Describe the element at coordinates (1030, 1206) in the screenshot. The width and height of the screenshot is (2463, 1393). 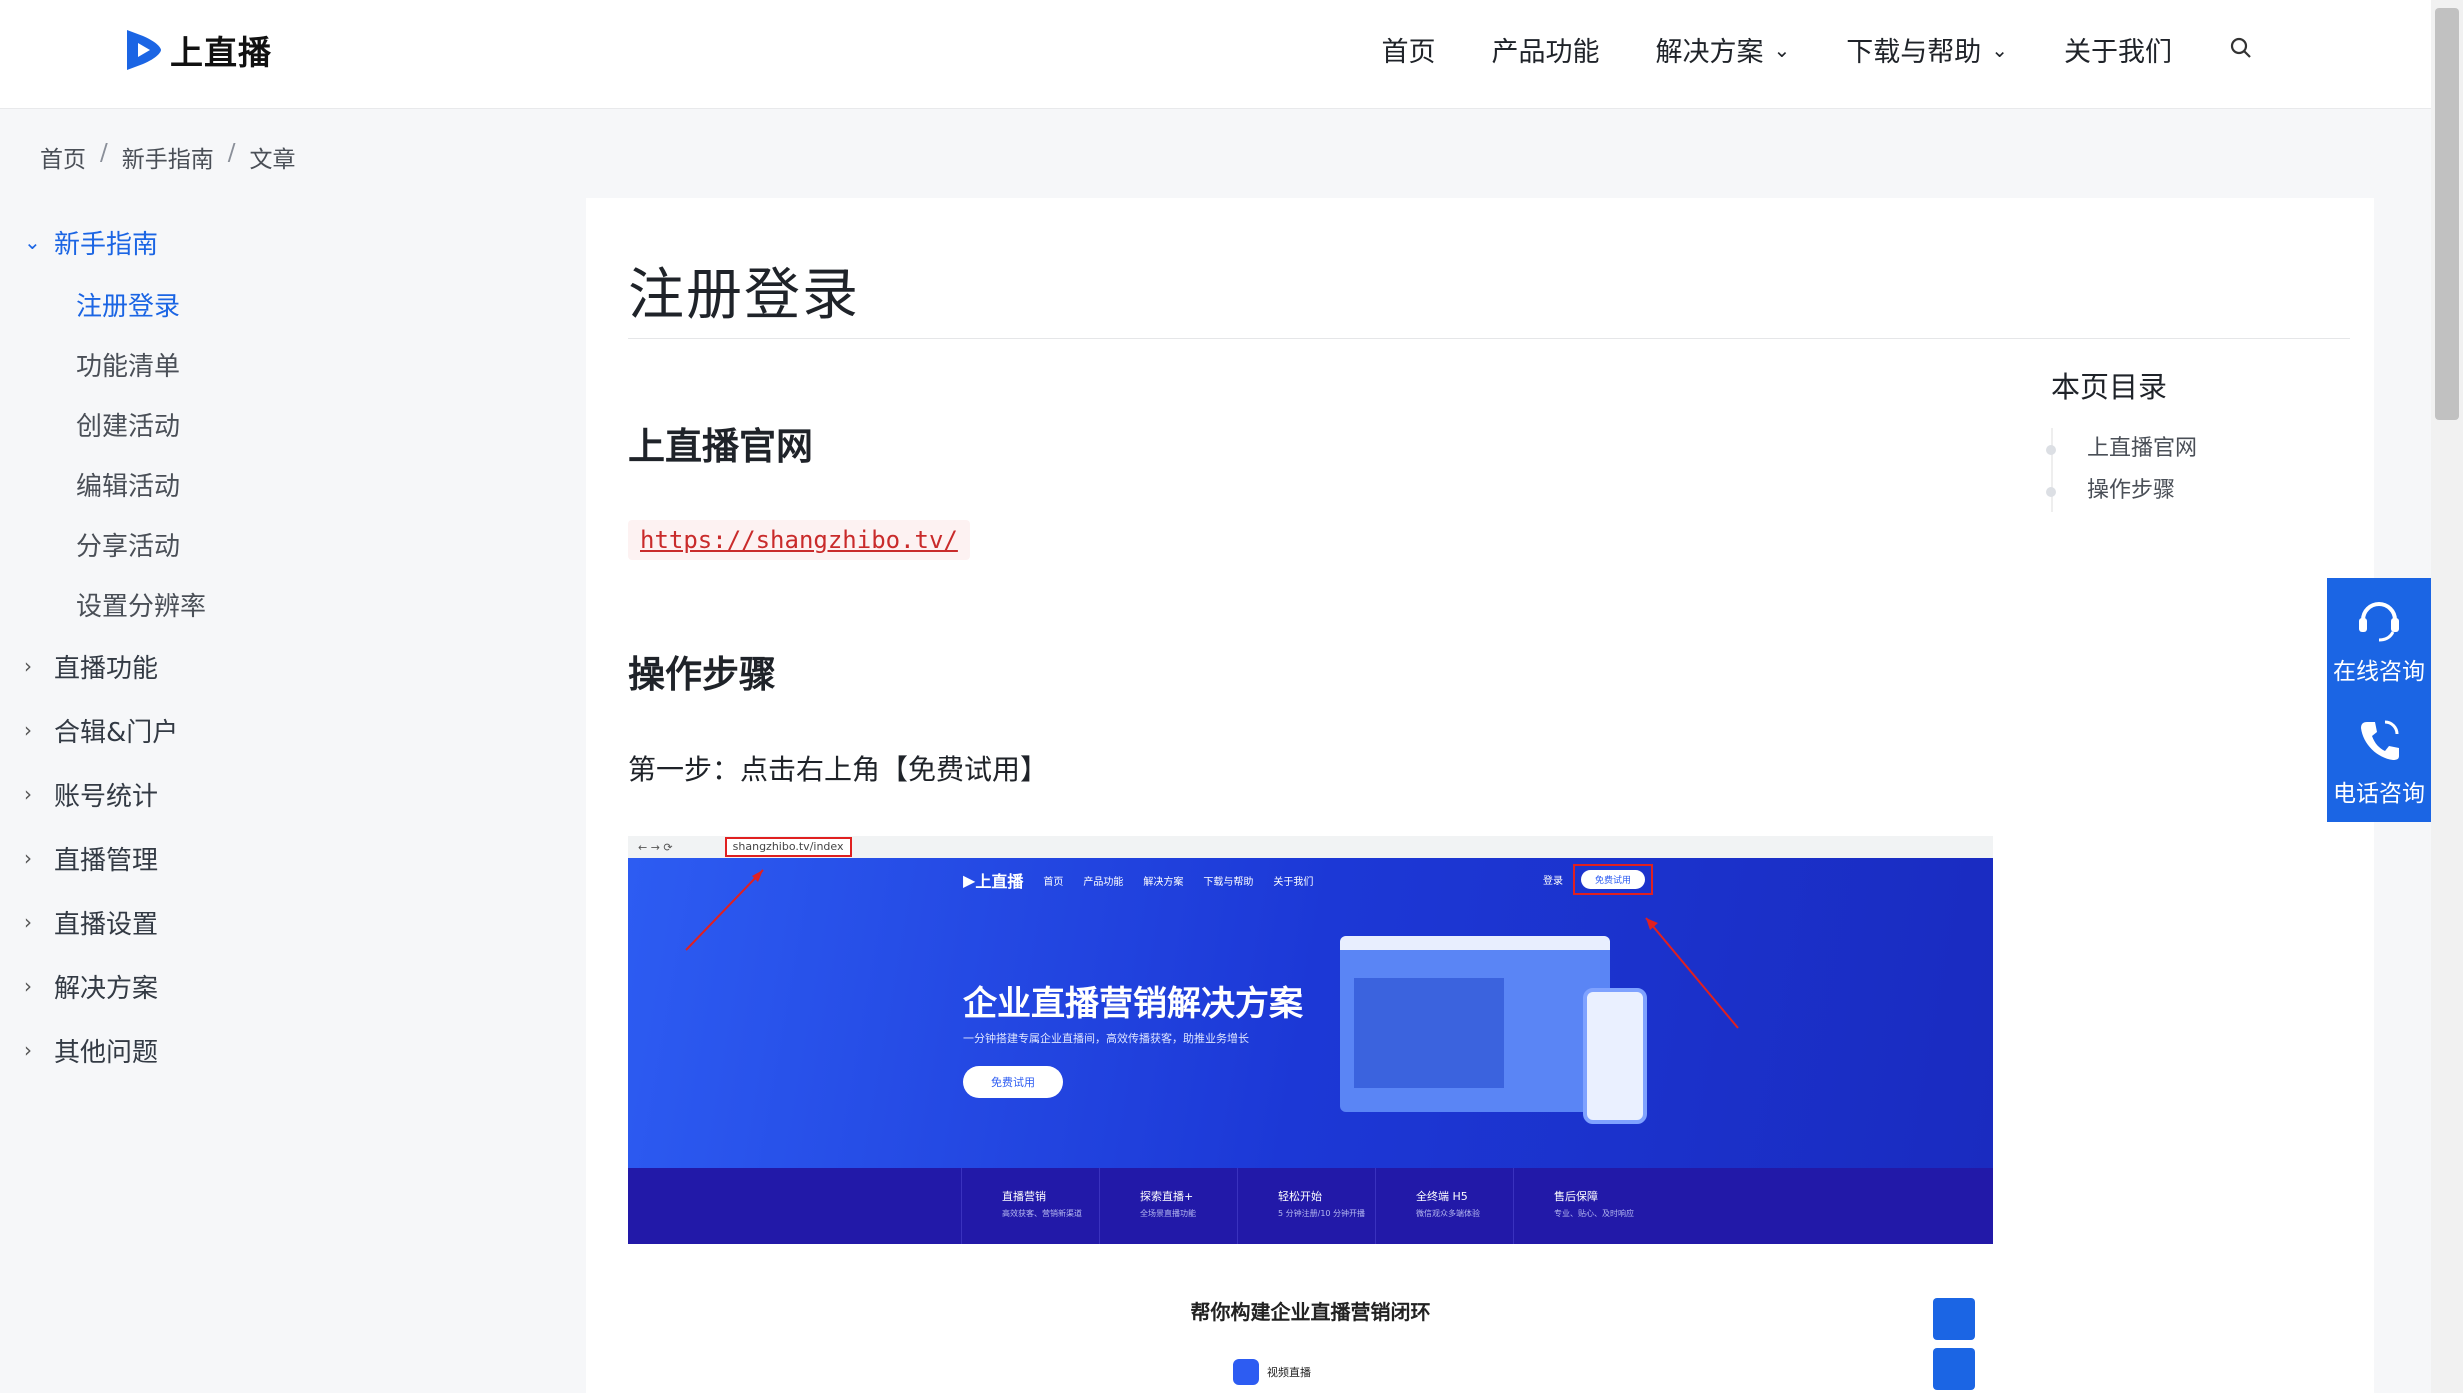
I see `screenshot-feature: 直播营销 高效获客、营销新渠道` at that location.